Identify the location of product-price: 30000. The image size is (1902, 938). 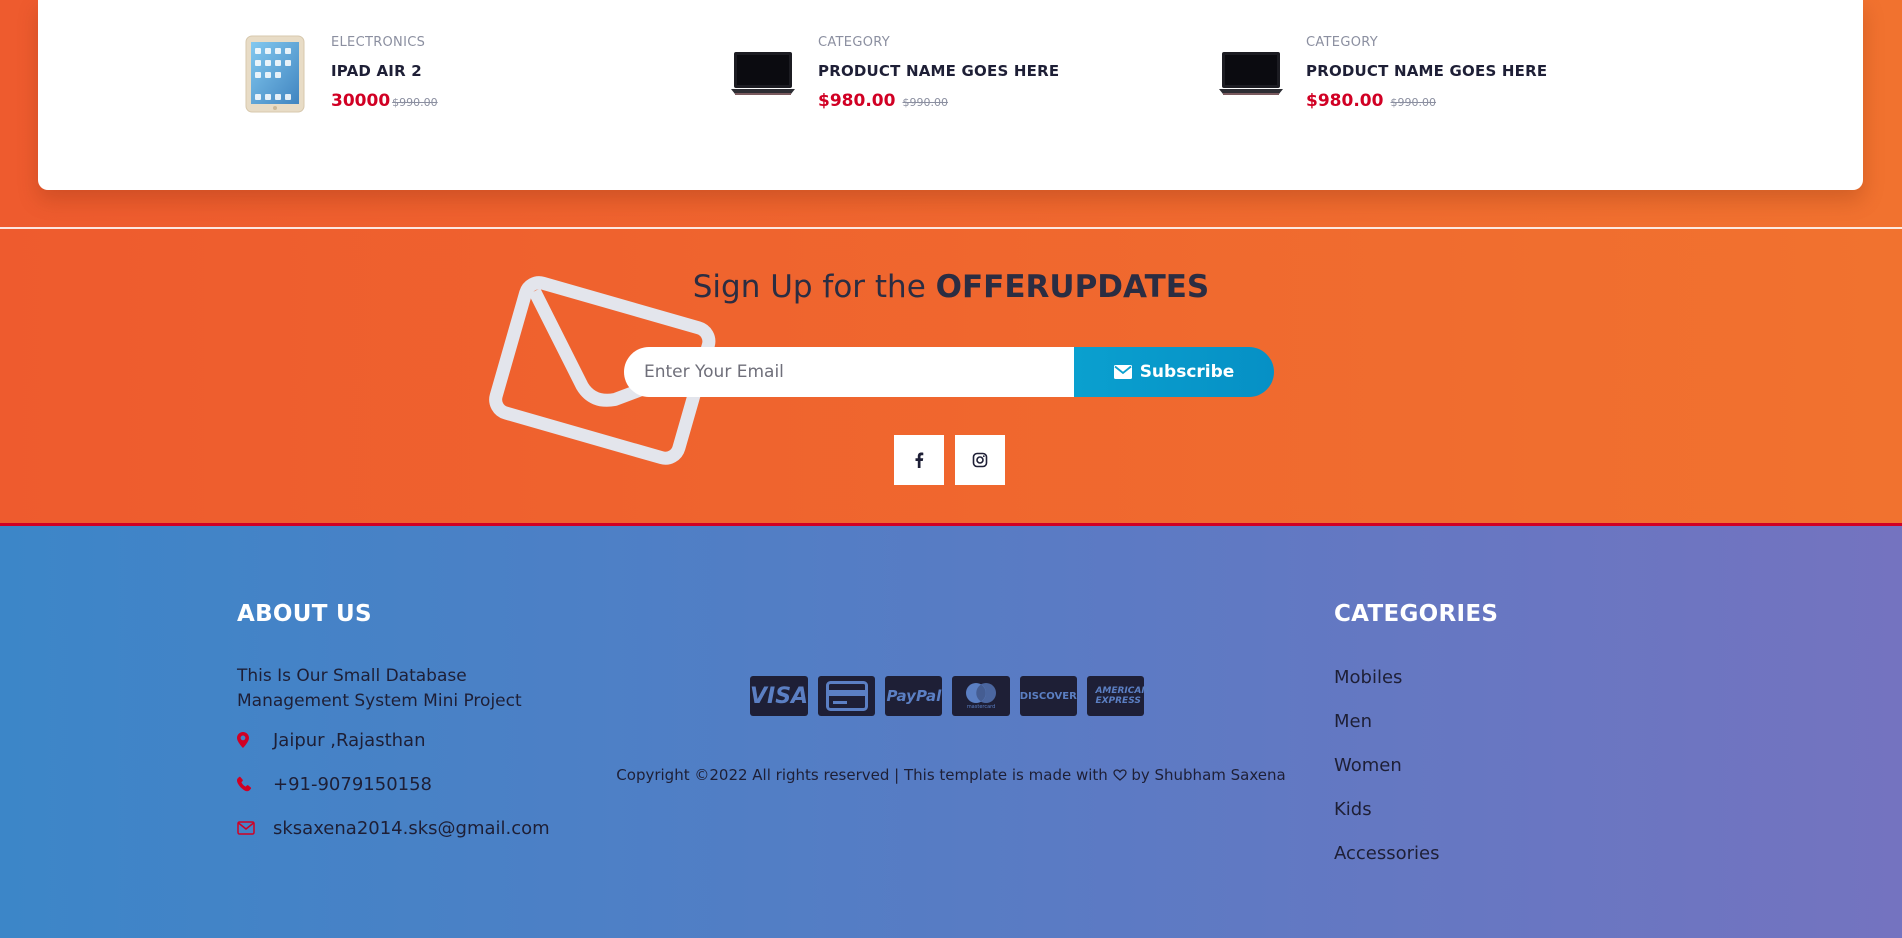
(361, 101).